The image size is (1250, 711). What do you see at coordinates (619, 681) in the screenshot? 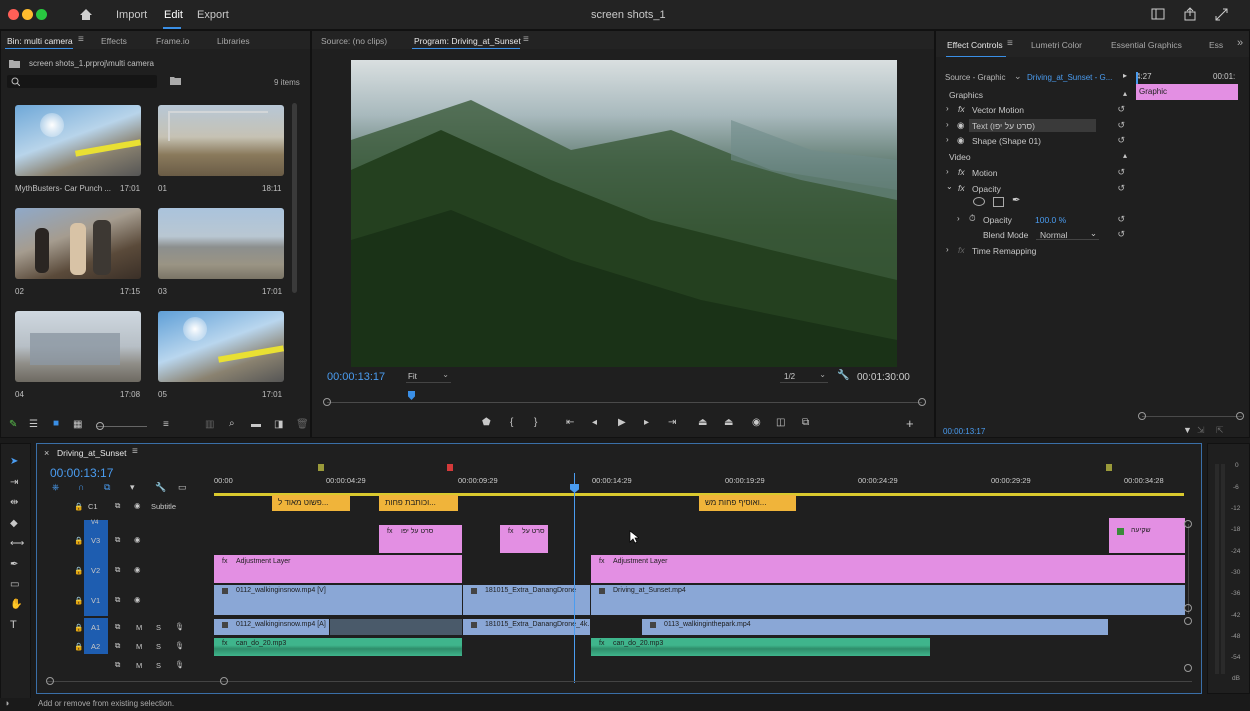
I see `timeline-hscroll` at bounding box center [619, 681].